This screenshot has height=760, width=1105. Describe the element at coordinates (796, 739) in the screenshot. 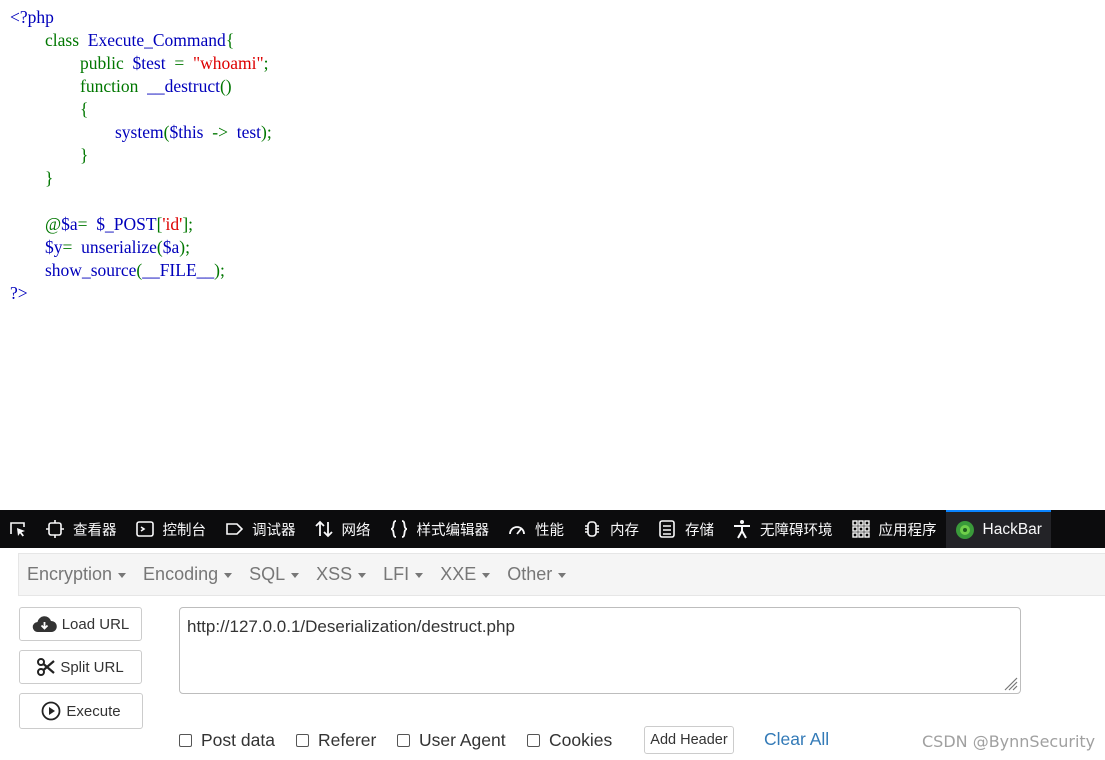

I see `clear-all-link: Clear All` at that location.